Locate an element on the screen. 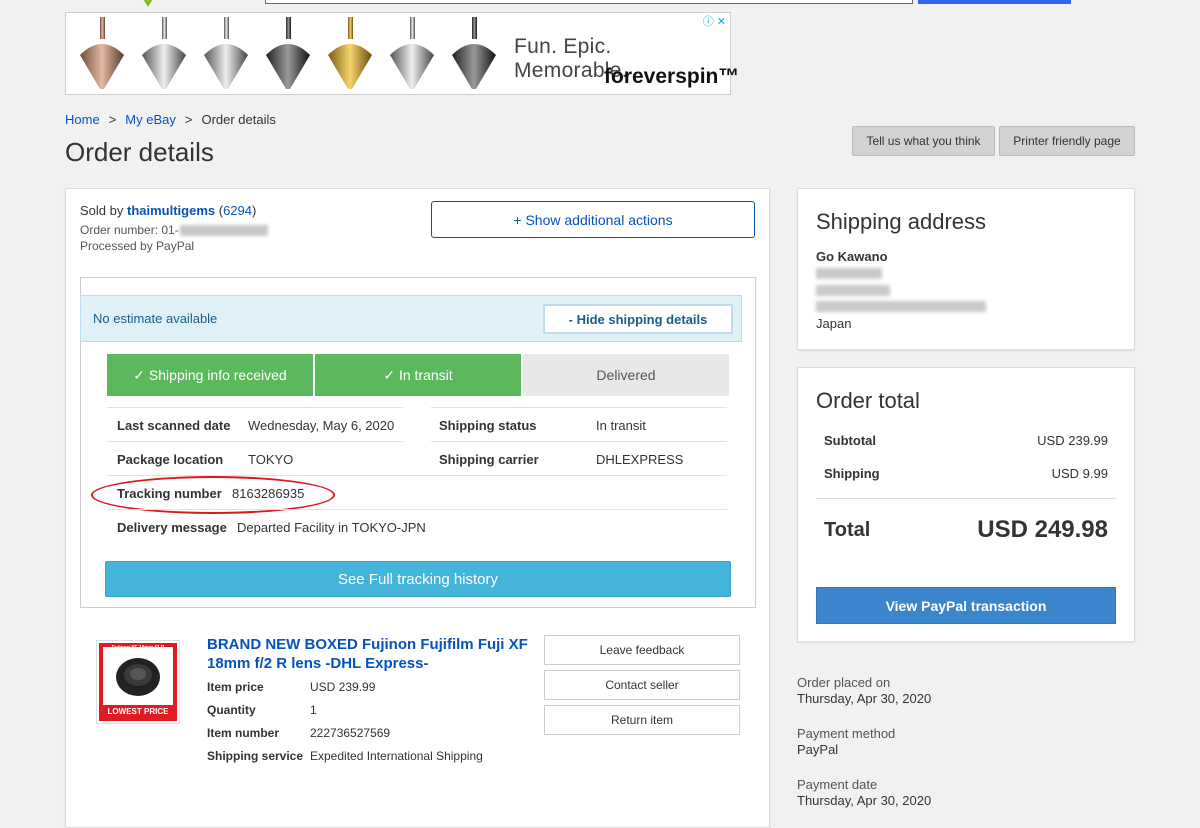 The height and width of the screenshot is (828, 1200). breadcrumb: Home > My eBay > Order details is located at coordinates (170, 119).